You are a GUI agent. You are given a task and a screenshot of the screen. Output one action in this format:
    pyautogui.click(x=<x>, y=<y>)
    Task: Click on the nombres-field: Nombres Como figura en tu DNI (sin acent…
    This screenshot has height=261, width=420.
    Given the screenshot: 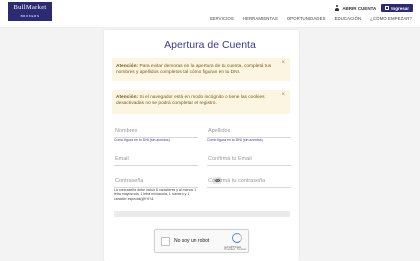 What is the action you would take?
    pyautogui.click(x=156, y=134)
    